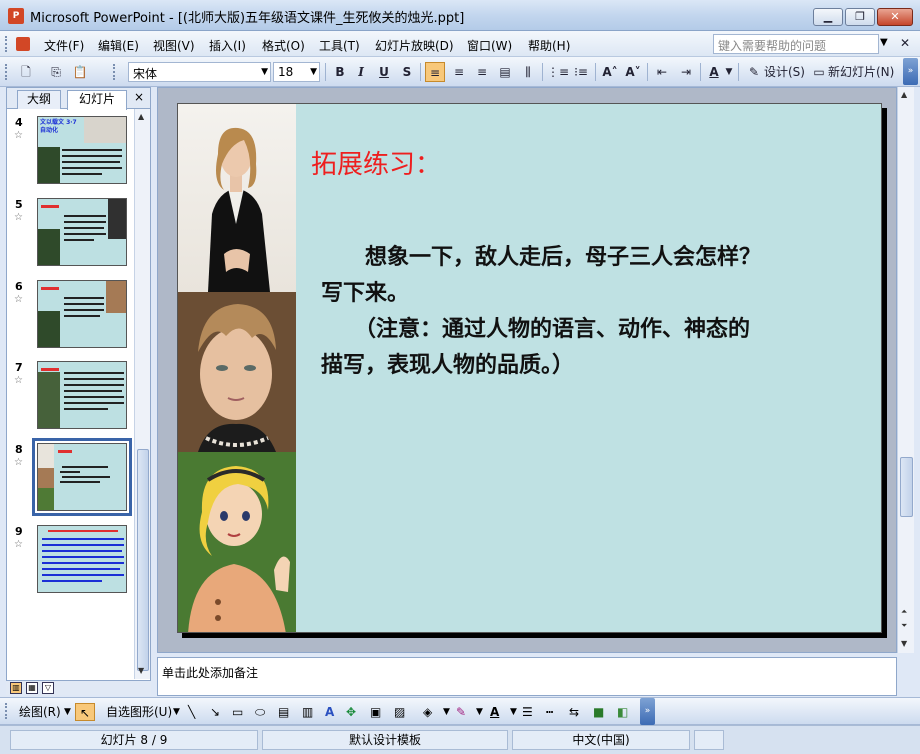 The width and height of the screenshot is (920, 754). Describe the element at coordinates (85, 712) in the screenshot. I see `select-pointer-icon: ↖` at that location.